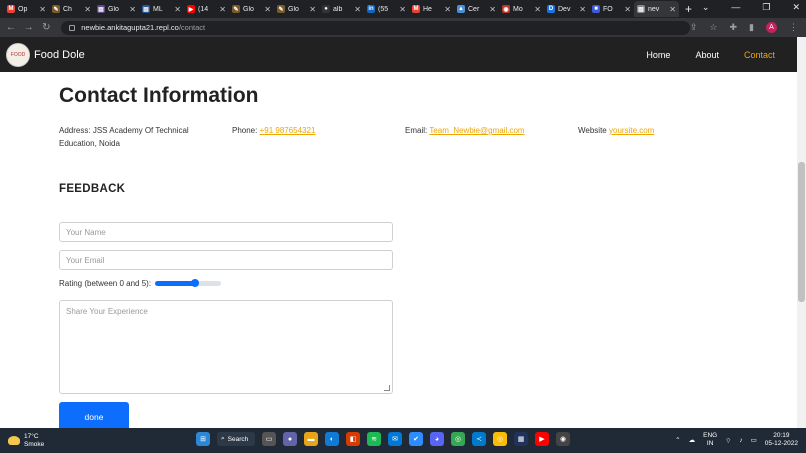 Image resolution: width=806 pixels, height=453 pixels. What do you see at coordinates (500, 439) in the screenshot?
I see `chrome-active-icon: ◎` at bounding box center [500, 439].